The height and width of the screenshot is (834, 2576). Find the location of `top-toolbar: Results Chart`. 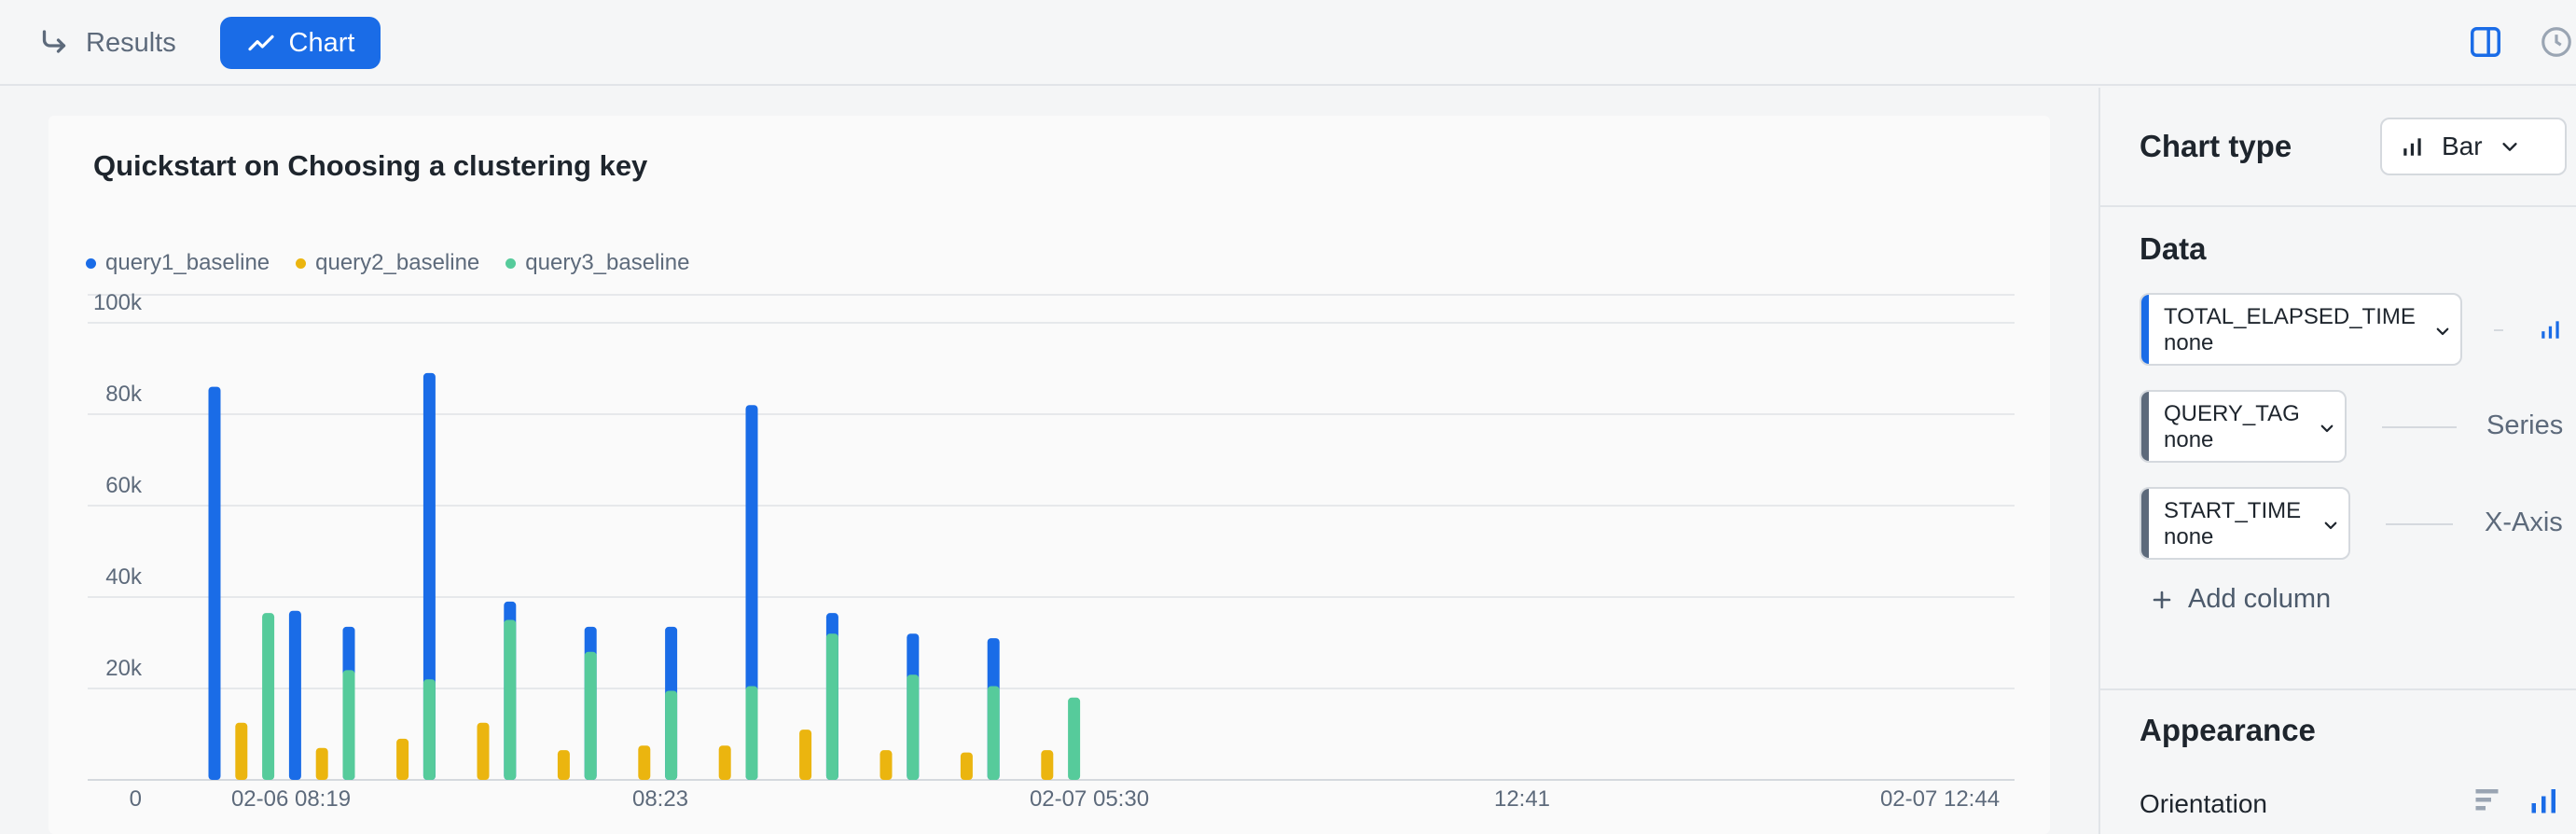

top-toolbar: Results Chart is located at coordinates (1288, 43).